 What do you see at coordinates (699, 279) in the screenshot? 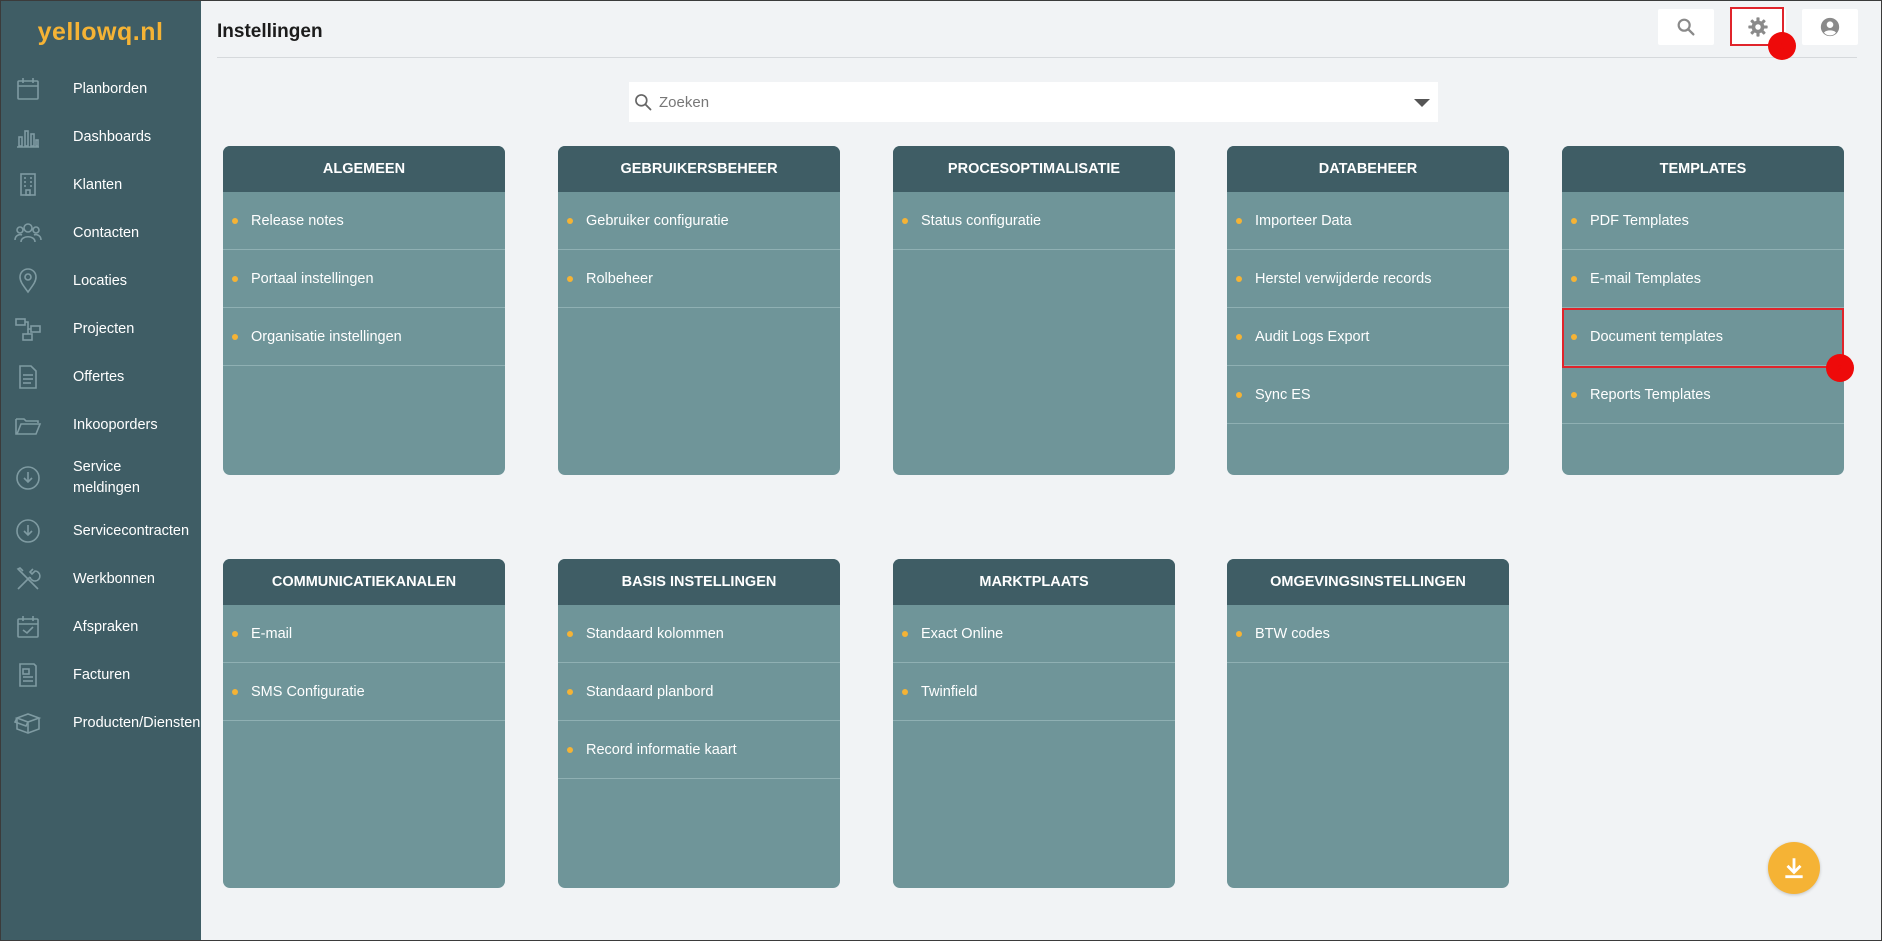
I see `settings-link-rolbeheer: Rolbeheer` at bounding box center [699, 279].